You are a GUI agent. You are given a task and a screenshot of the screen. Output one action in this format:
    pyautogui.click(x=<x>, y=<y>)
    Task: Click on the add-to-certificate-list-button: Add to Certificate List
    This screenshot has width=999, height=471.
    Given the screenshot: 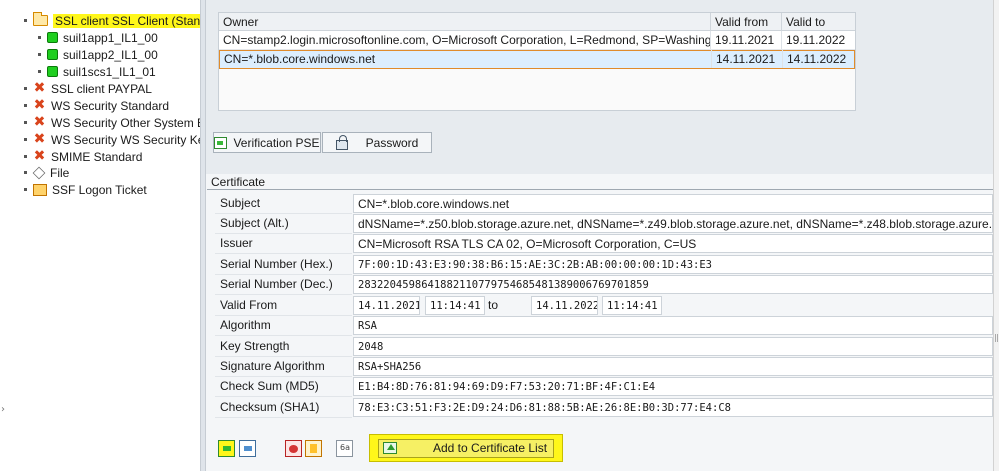 What is the action you would take?
    pyautogui.click(x=466, y=448)
    